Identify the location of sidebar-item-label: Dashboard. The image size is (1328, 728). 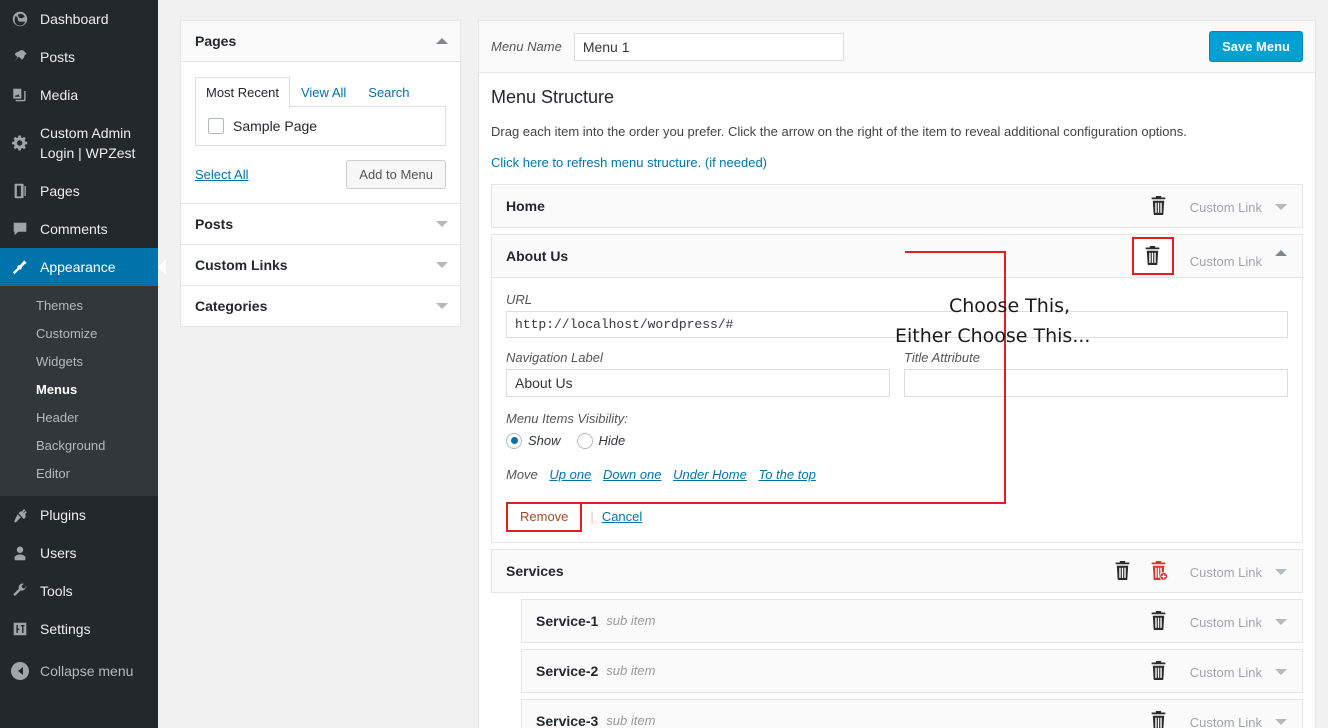
(74, 19).